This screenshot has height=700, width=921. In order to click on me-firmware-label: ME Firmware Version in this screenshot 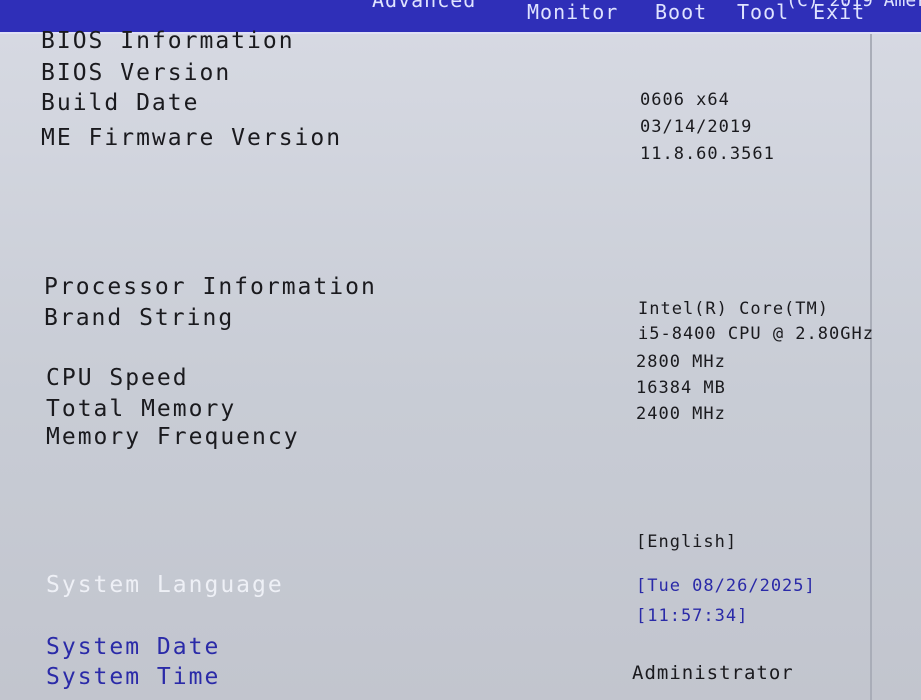, I will do `click(192, 138)`.